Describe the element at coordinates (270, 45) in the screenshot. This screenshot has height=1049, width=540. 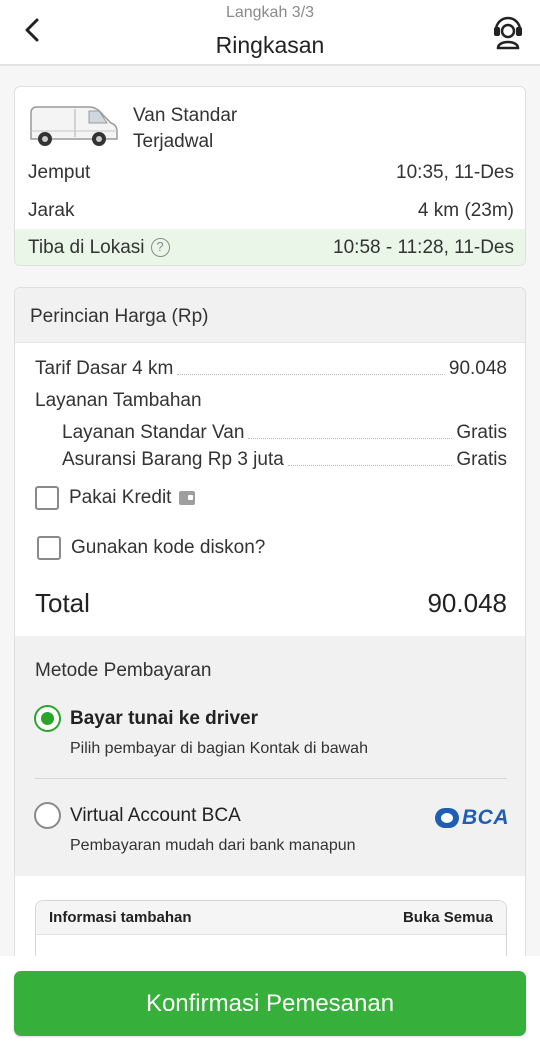
I see `page-title: Ringkasan` at that location.